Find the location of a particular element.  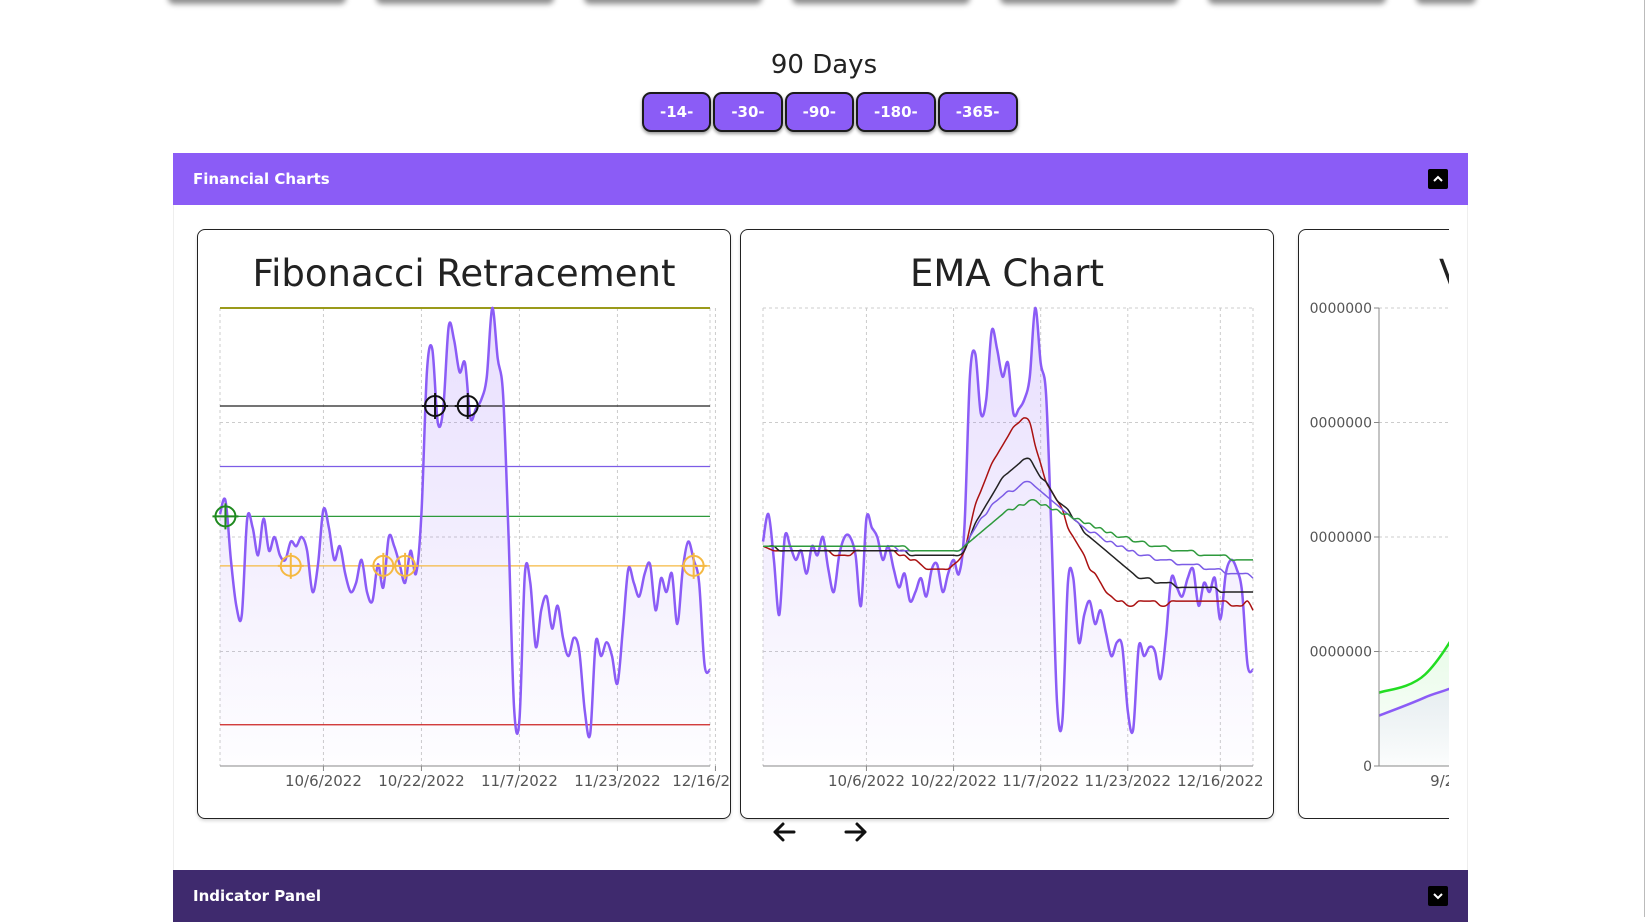

chevron-up-icon is located at coordinates (1438, 178).